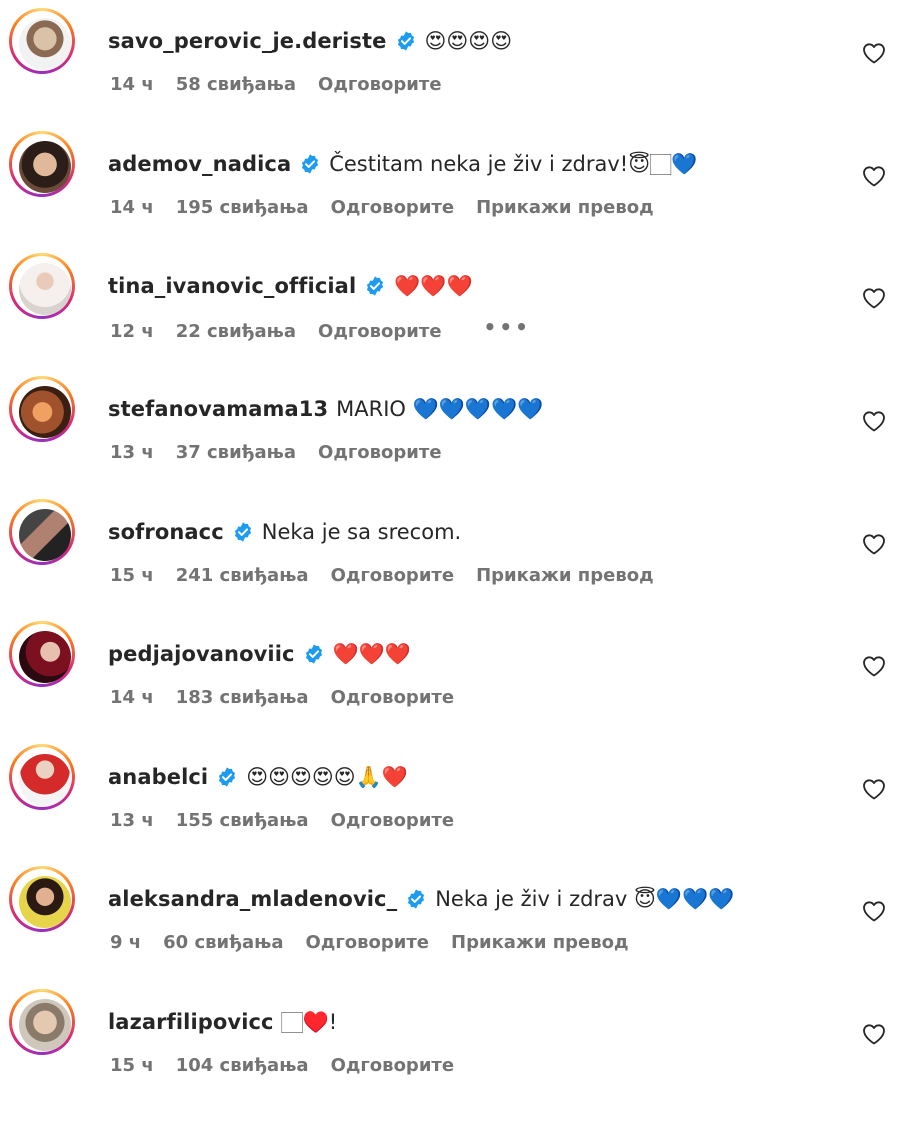 The image size is (900, 1123). I want to click on comment-username: tina_ivanovic_official, so click(232, 286).